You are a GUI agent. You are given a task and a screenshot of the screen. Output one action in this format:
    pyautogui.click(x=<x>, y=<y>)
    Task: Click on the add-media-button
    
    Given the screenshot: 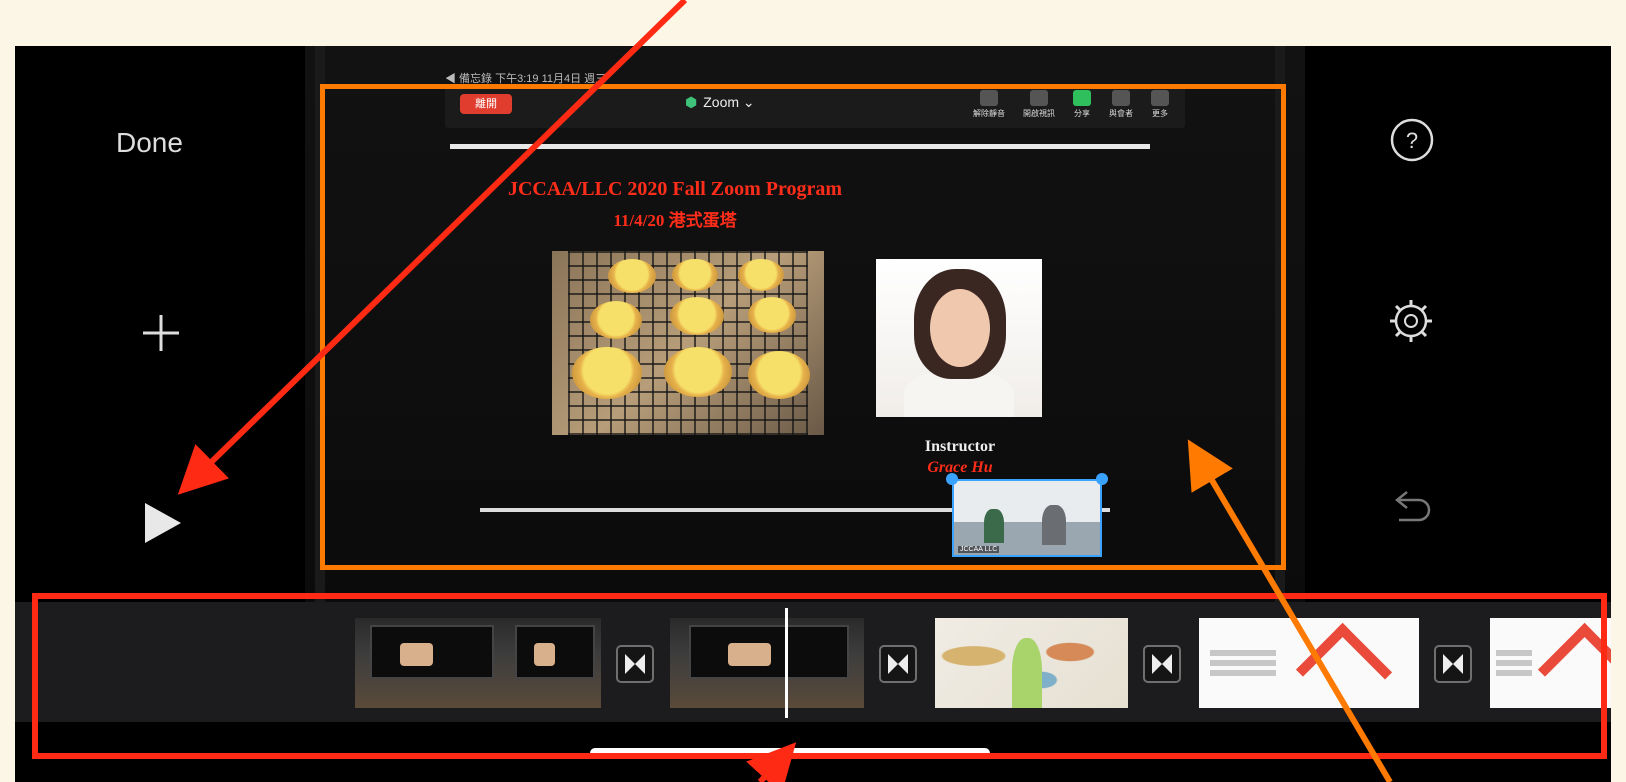 What is the action you would take?
    pyautogui.click(x=161, y=333)
    